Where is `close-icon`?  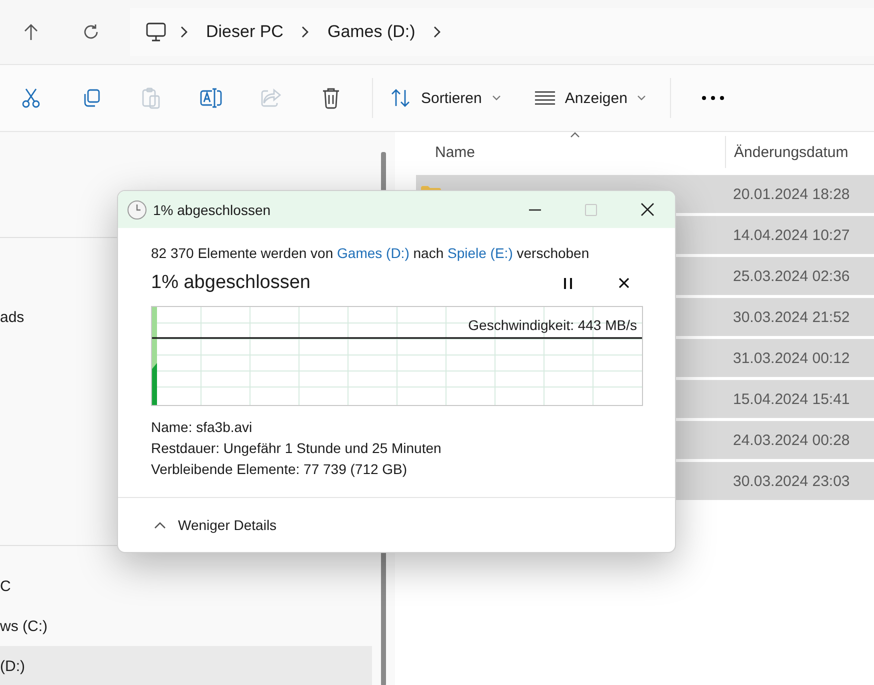
close-icon is located at coordinates (647, 209).